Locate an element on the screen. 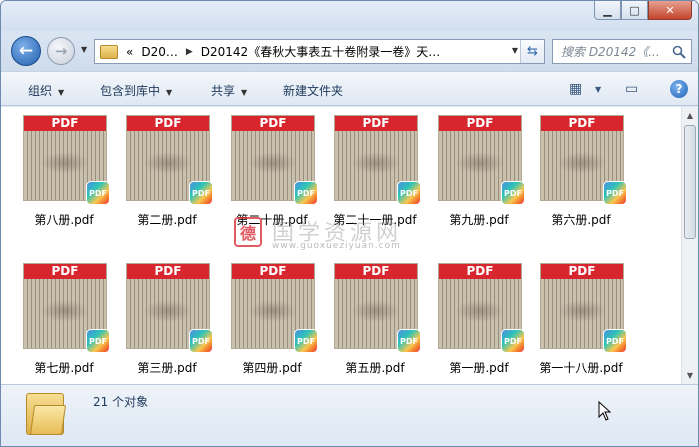 The width and height of the screenshot is (699, 447). item-count: 21 个对象 is located at coordinates (121, 402).